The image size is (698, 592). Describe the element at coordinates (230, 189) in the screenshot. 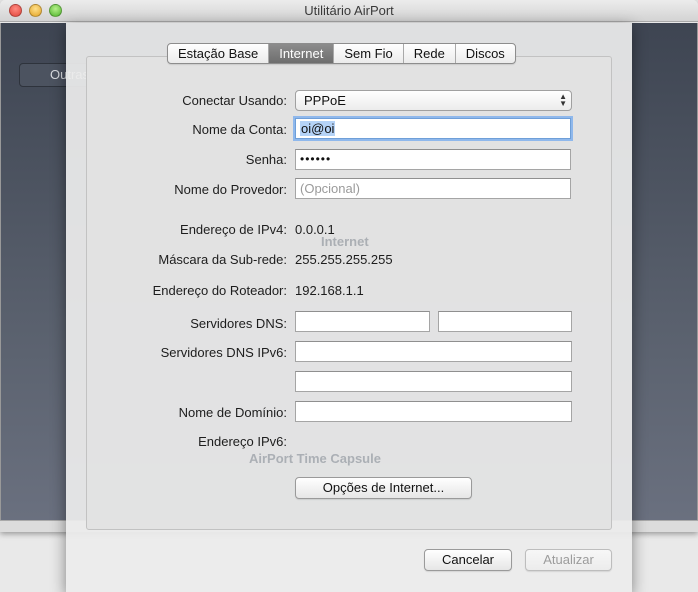

I see `provider-name-label: Nome do Provedor:` at that location.